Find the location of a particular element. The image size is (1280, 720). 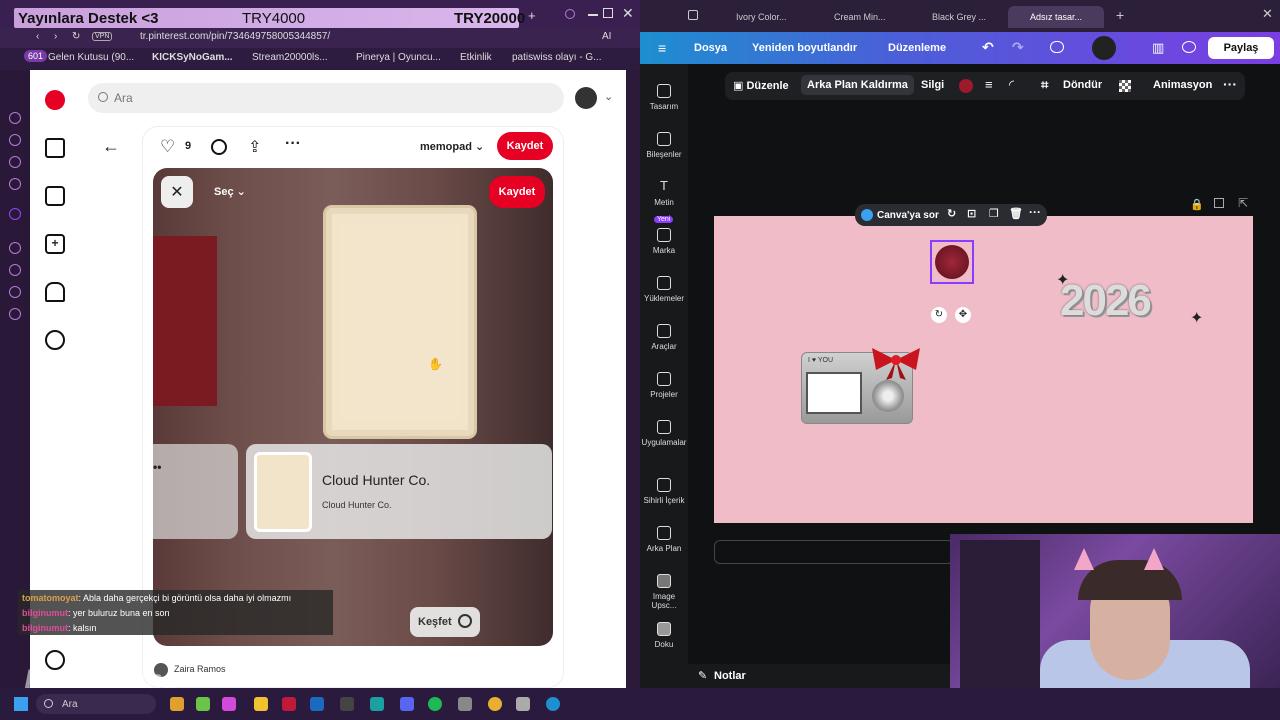

balloon-year-image: 2026 is located at coordinates (1106, 301).